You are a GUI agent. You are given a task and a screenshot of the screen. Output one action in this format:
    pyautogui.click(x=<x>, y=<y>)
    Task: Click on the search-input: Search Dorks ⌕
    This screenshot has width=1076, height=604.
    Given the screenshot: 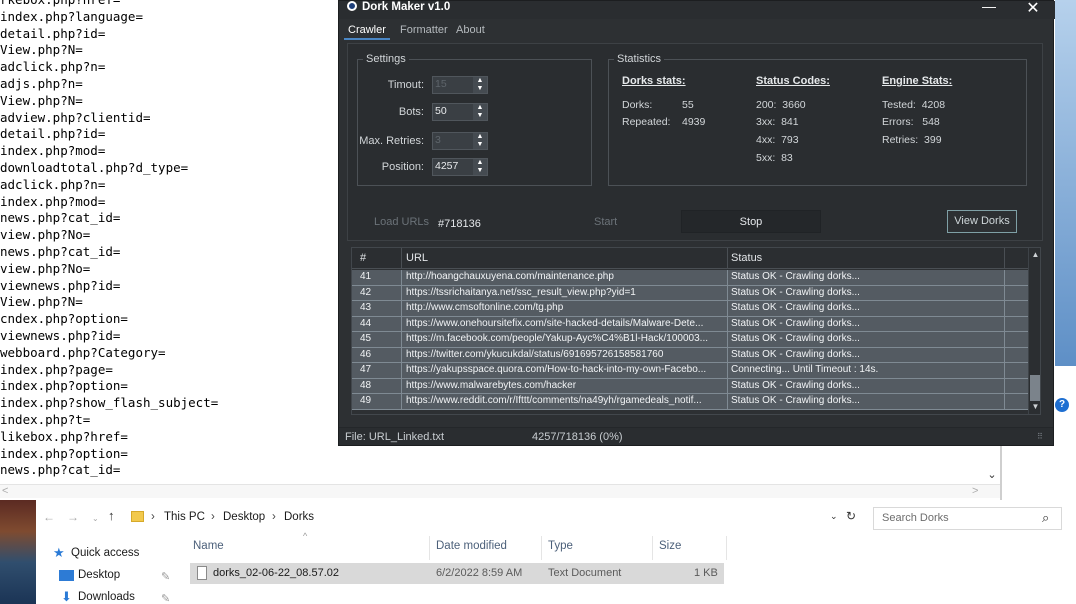 What is the action you would take?
    pyautogui.click(x=967, y=518)
    